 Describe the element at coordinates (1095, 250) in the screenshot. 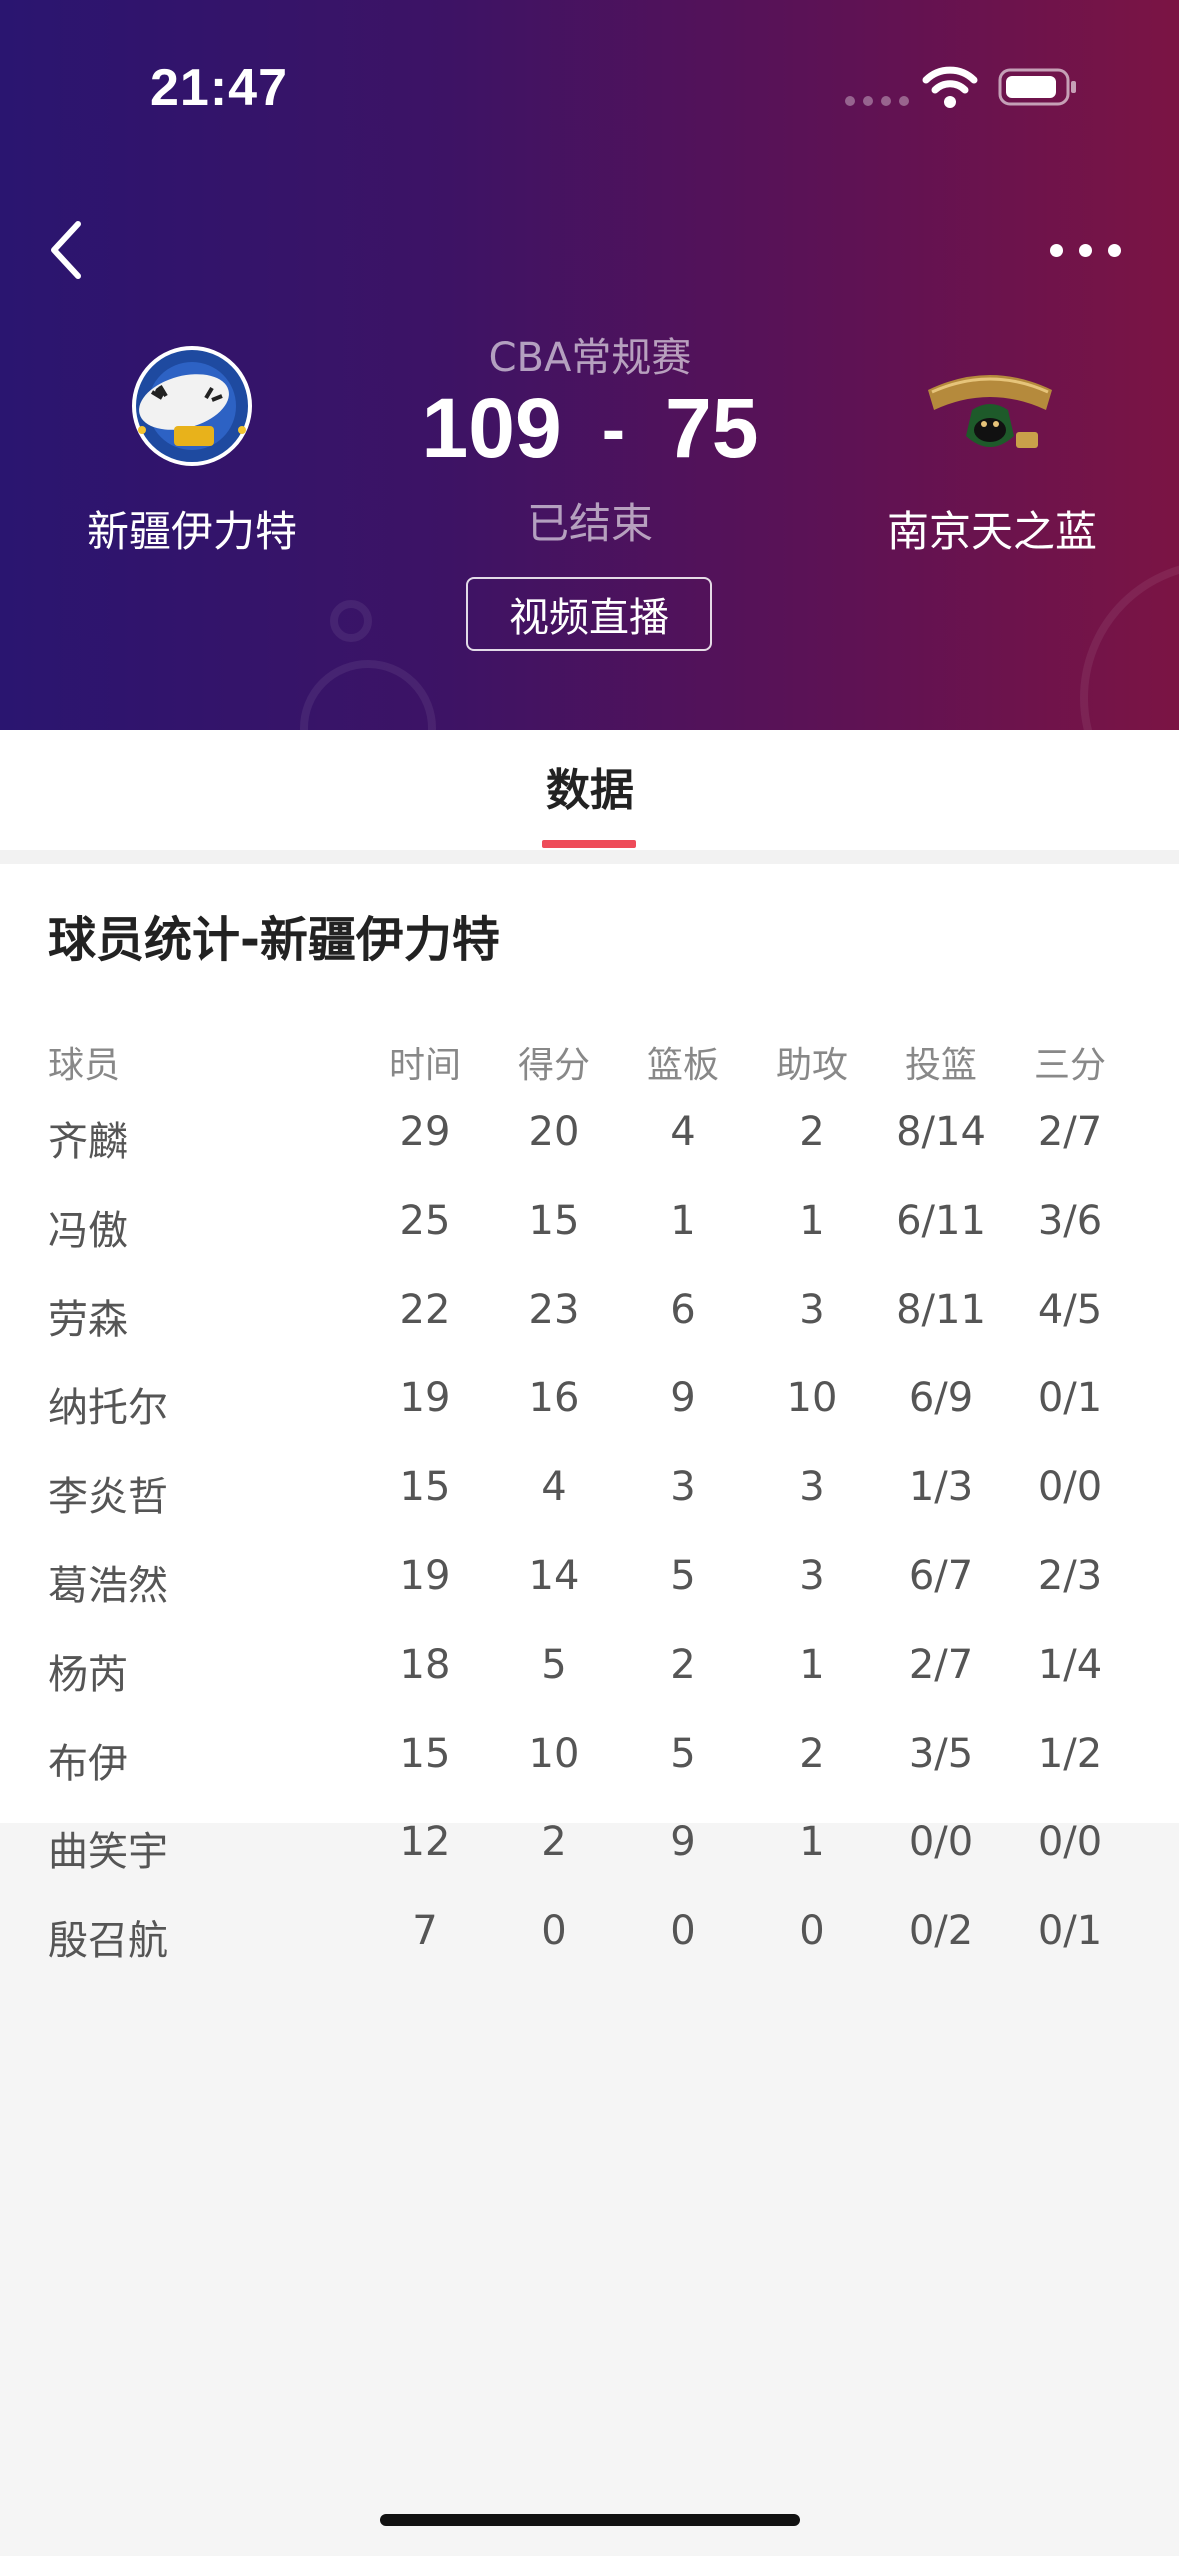

I see `more-dots-icon` at that location.